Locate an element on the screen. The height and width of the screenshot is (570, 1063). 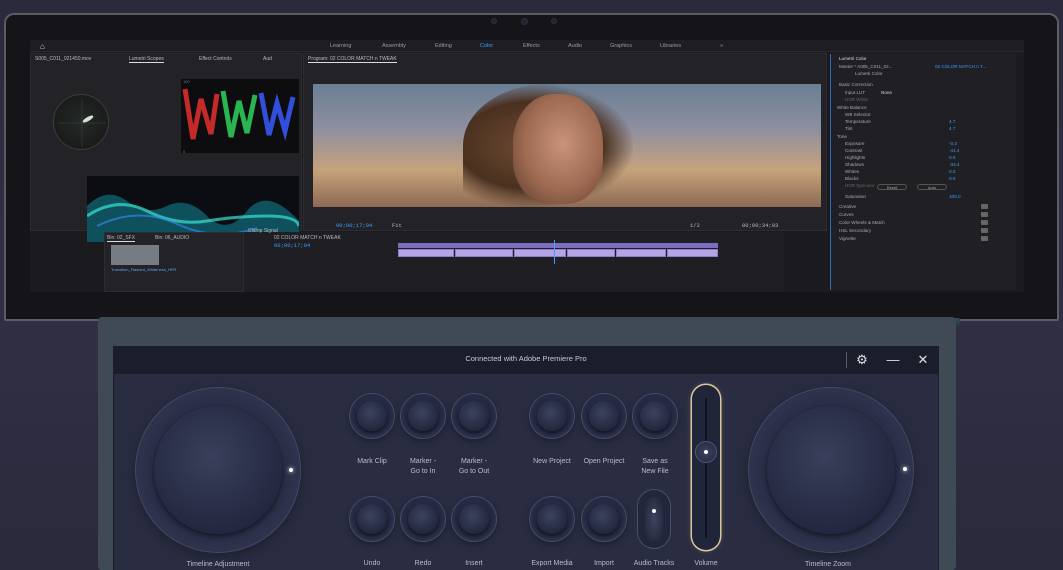
clamp-signal-label: Clamp Signal is located at coordinates (263, 231).